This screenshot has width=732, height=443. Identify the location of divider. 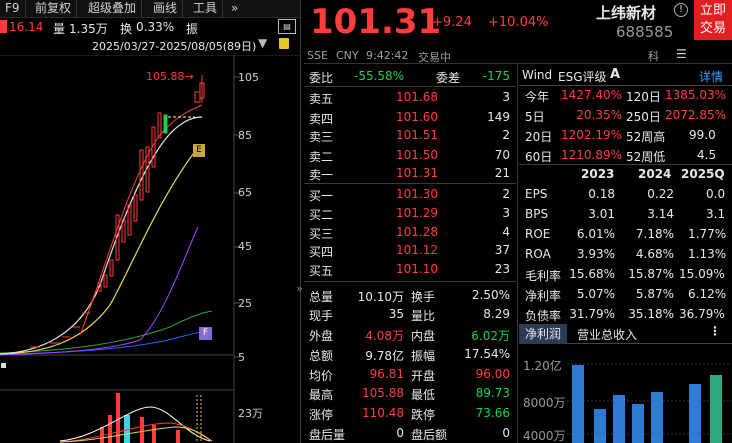
(410, 281).